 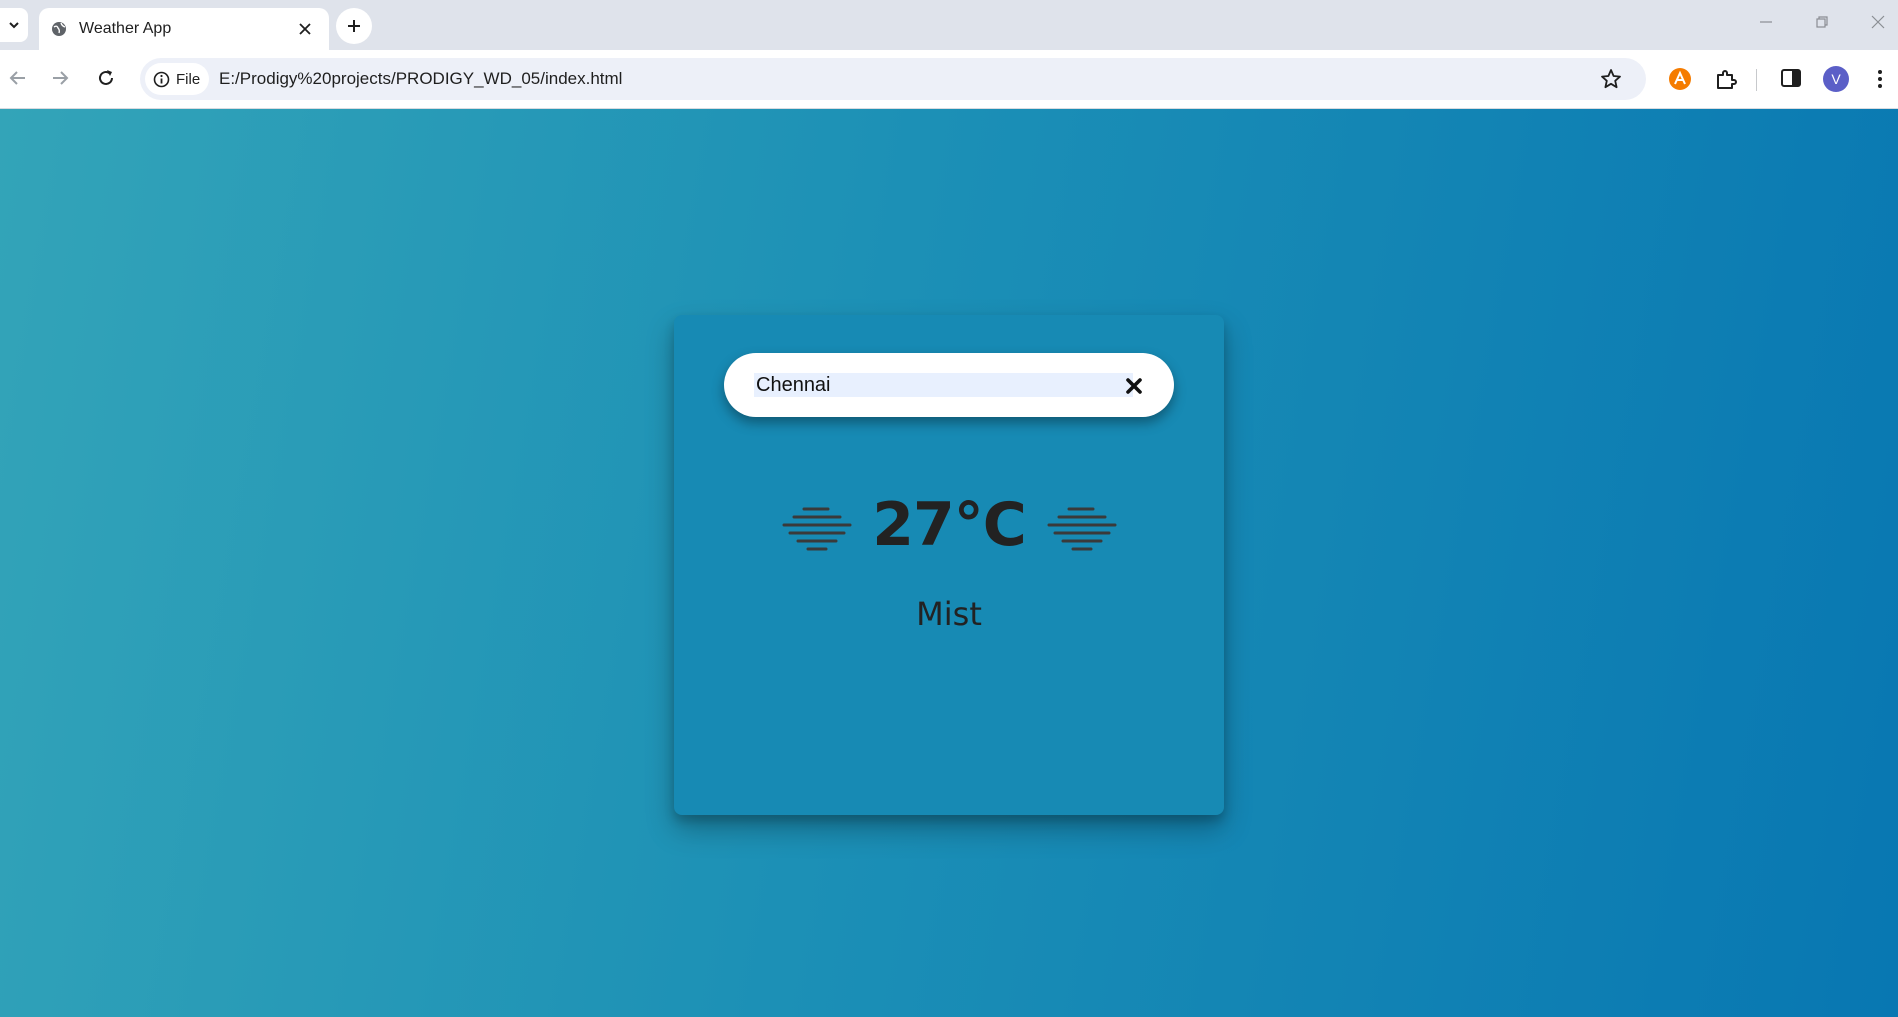 I want to click on weather-summary: 27°C, so click(x=949, y=525).